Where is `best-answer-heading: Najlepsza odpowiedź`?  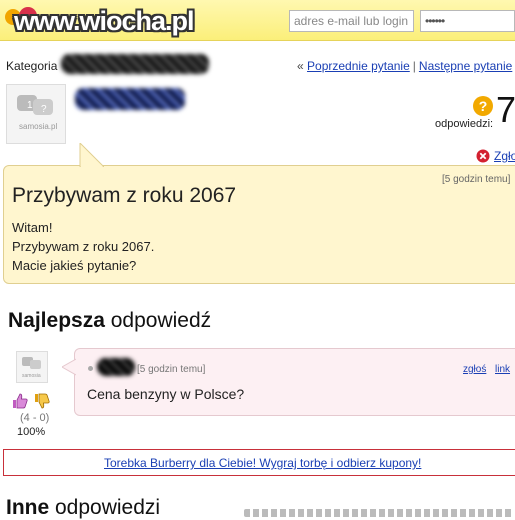 best-answer-heading: Najlepsza odpowiedź is located at coordinates (109, 321).